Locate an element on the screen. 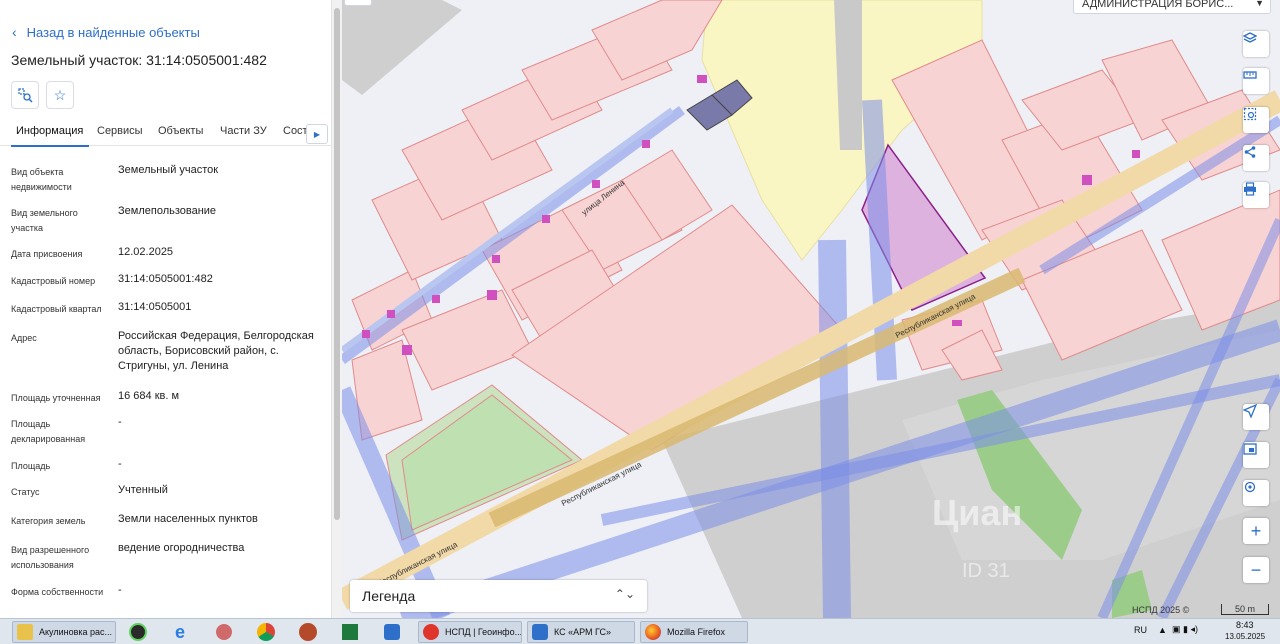 This screenshot has width=1280, height=644. locate-object-button is located at coordinates (25, 95).